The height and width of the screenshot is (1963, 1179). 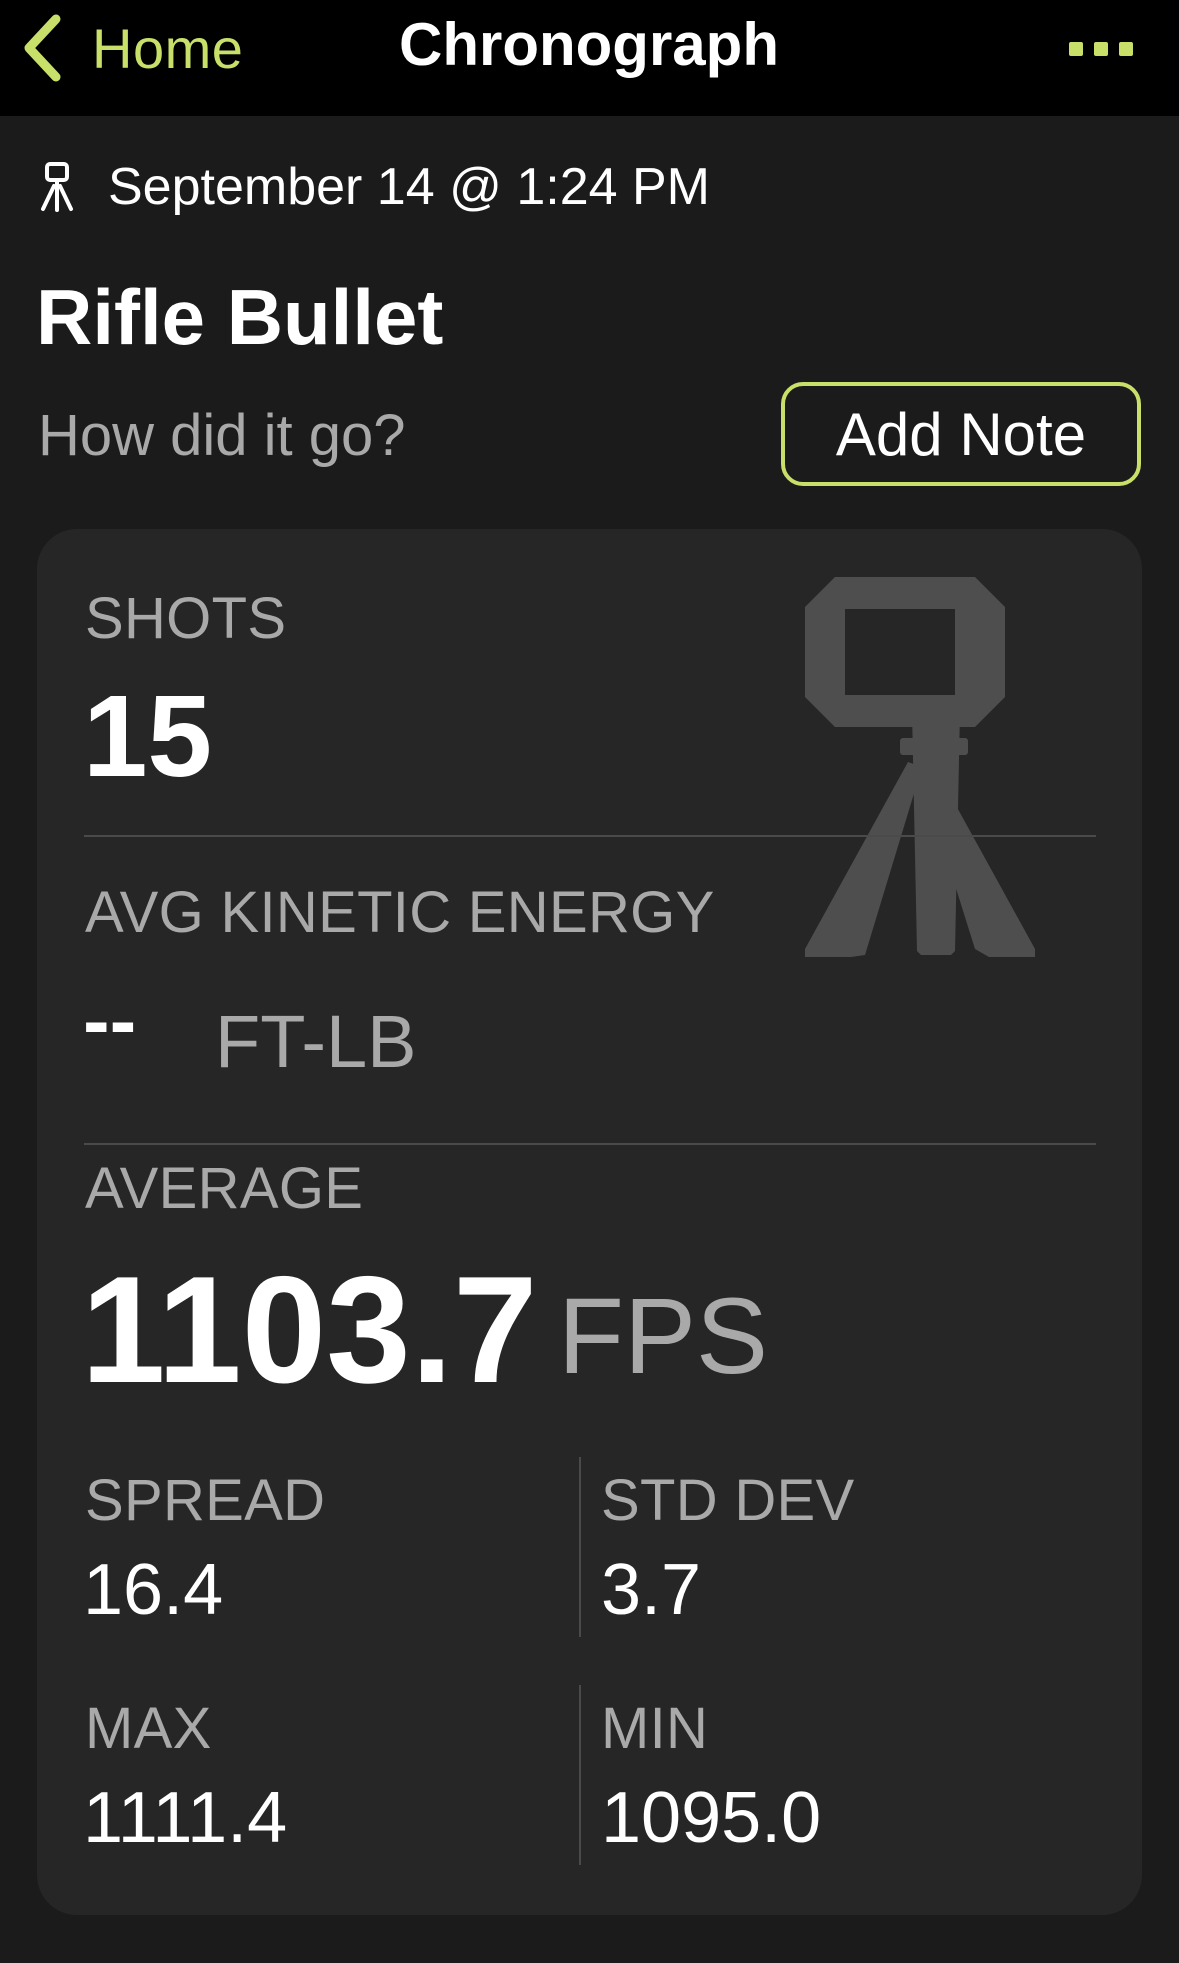 What do you see at coordinates (222, 435) in the screenshot?
I see `note-prompt: How did it go?` at bounding box center [222, 435].